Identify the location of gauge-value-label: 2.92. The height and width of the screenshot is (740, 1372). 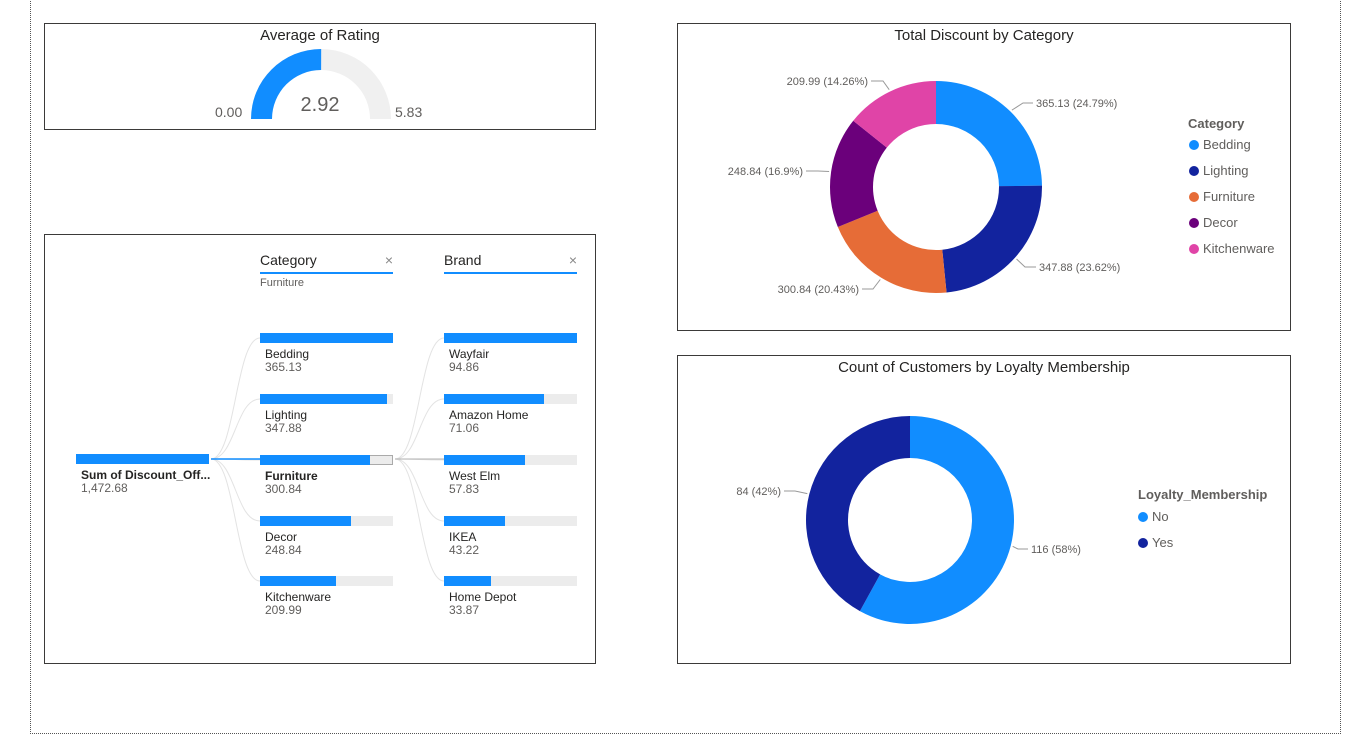
(320, 105).